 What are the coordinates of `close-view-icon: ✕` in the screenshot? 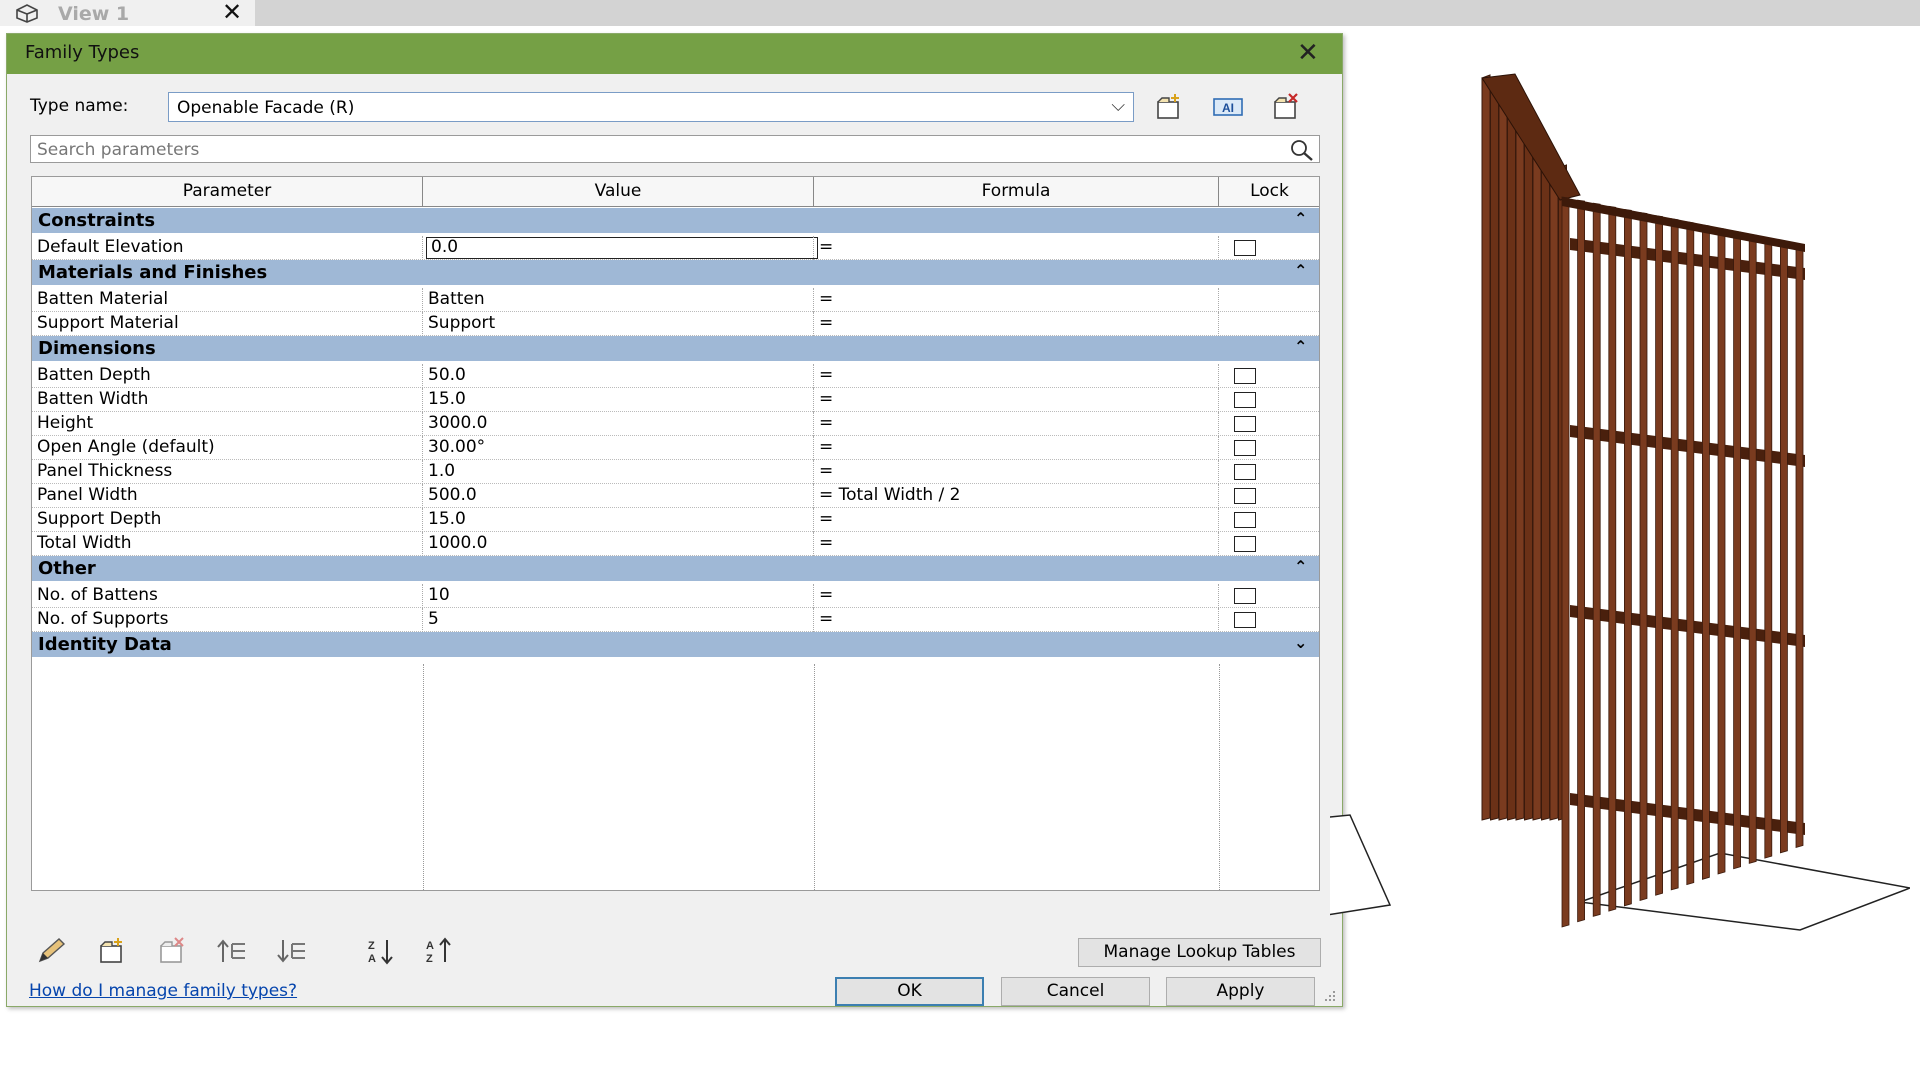 It's located at (232, 13).